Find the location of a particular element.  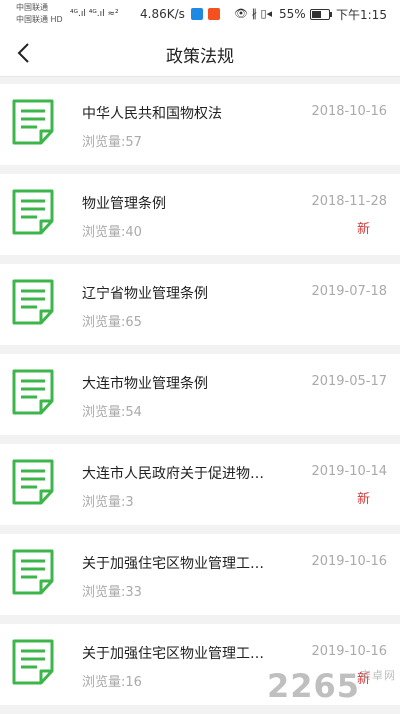

watermark-suffix: 安卓网 is located at coordinates (378, 675).